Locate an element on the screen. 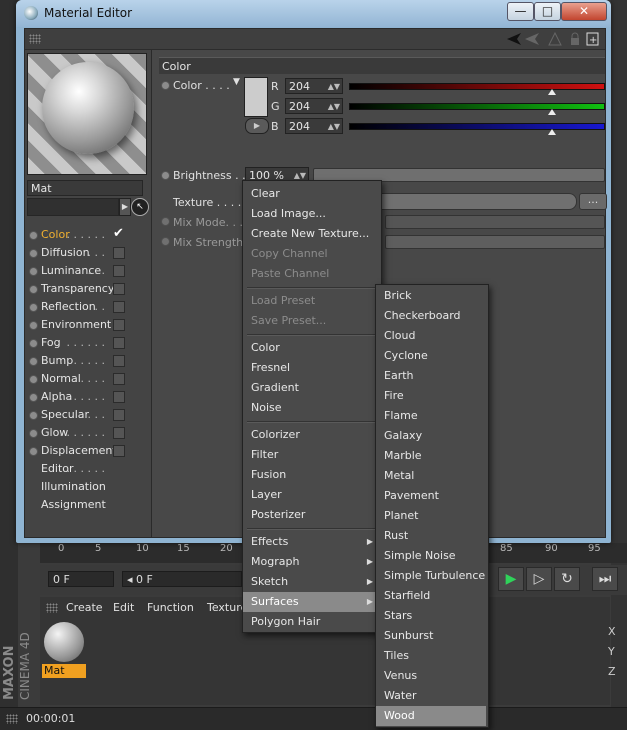  menu-item-gradient: Gradient is located at coordinates (311, 388).